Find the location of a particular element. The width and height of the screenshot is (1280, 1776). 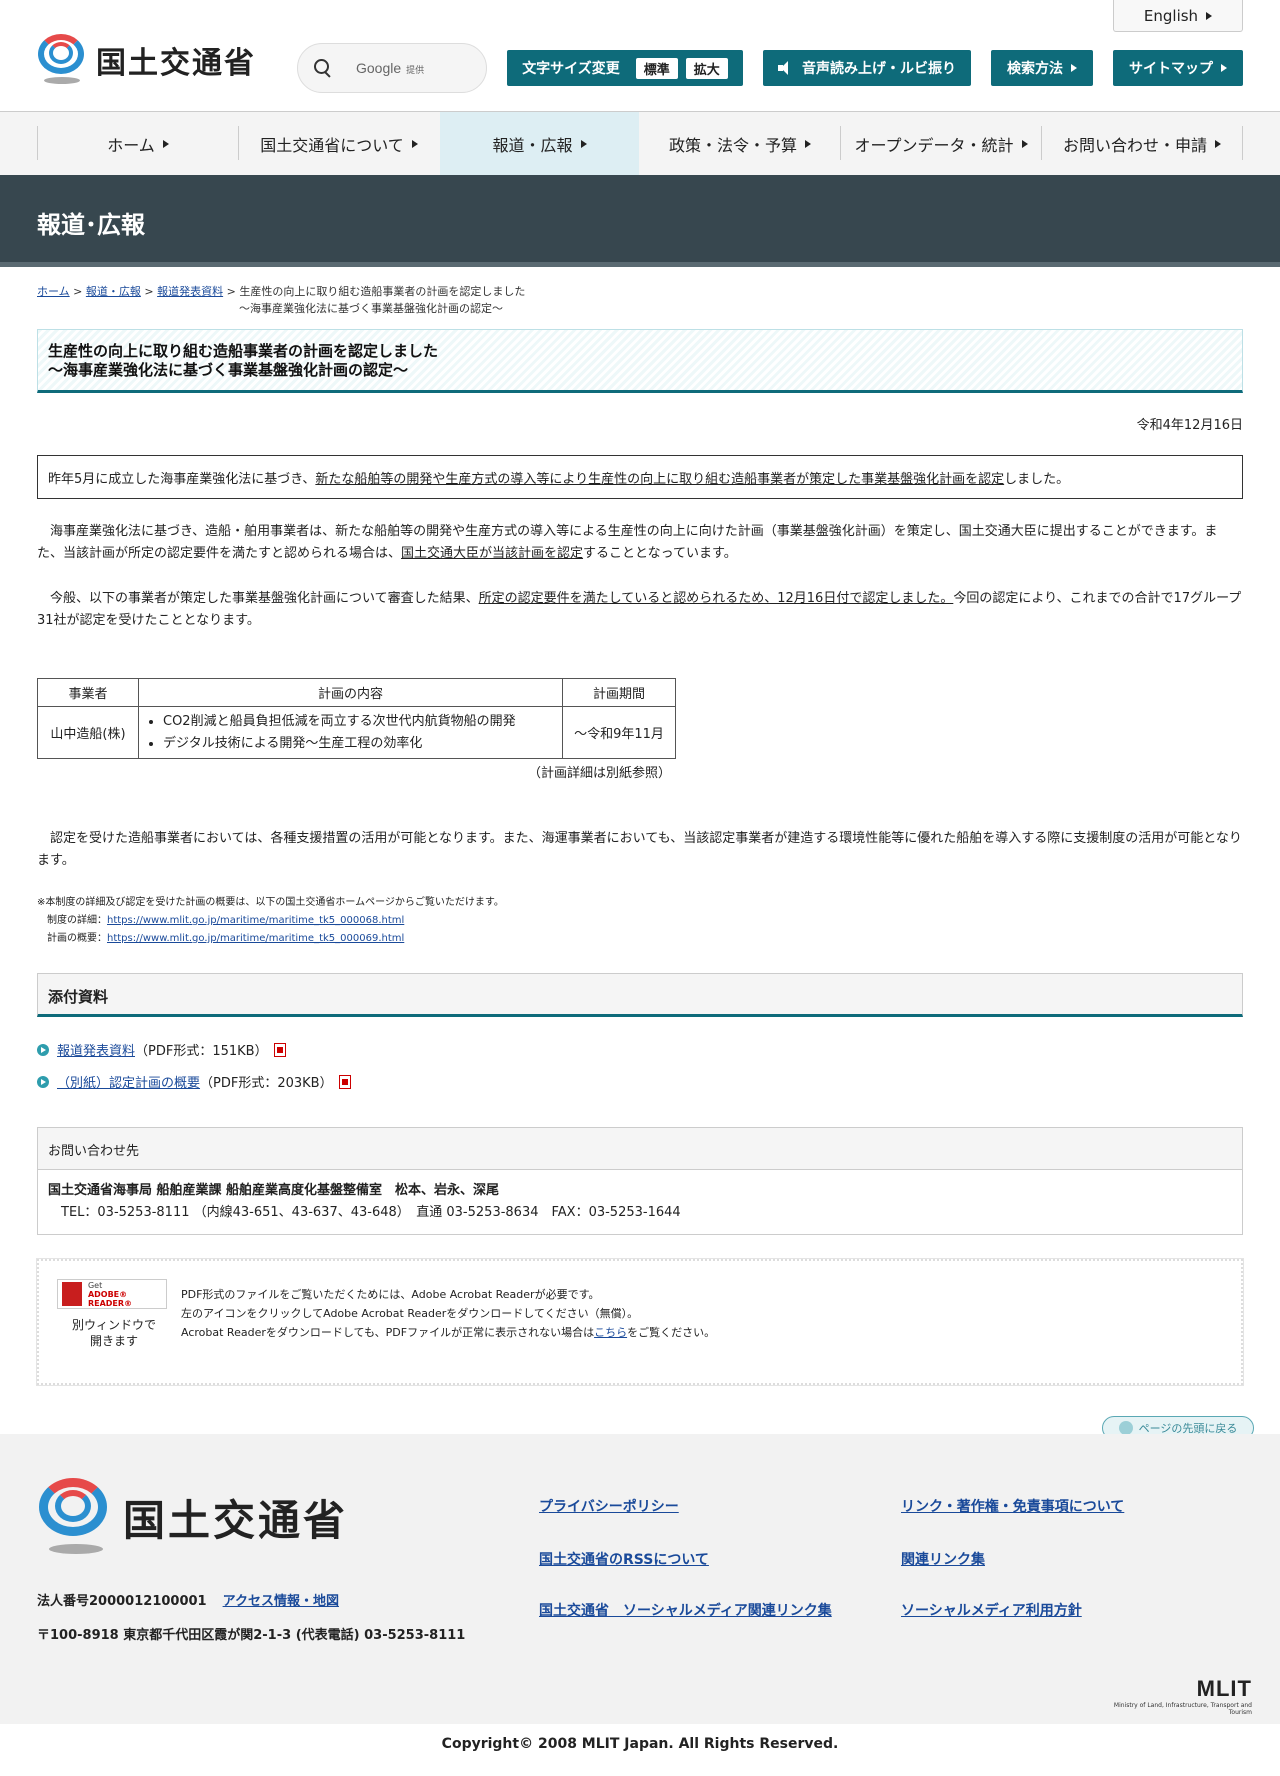

table-header: 事業者 is located at coordinates (88, 692).